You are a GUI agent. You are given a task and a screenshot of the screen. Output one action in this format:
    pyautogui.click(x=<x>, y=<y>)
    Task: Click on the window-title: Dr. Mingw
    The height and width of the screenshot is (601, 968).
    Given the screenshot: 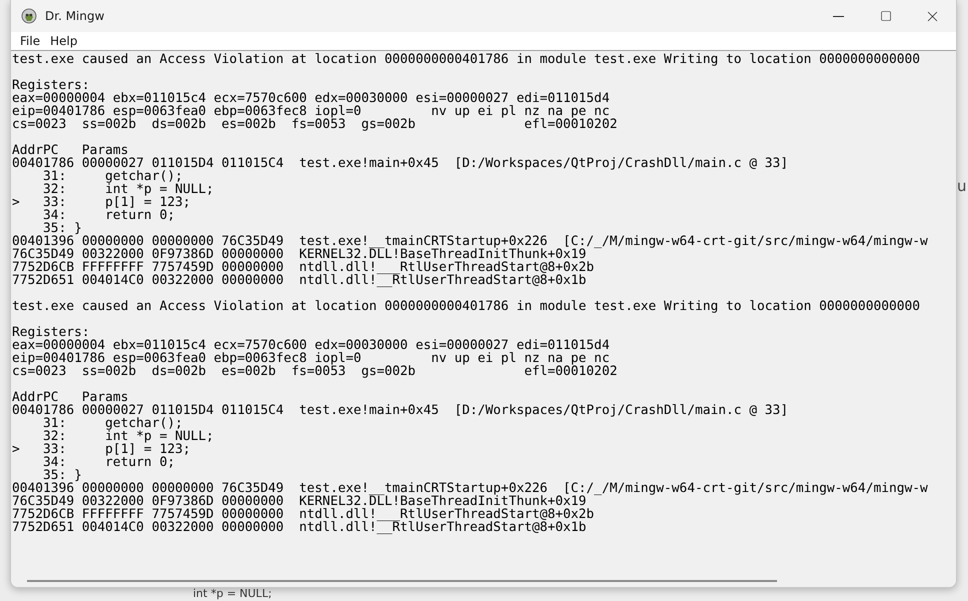 What is the action you would take?
    pyautogui.click(x=75, y=16)
    